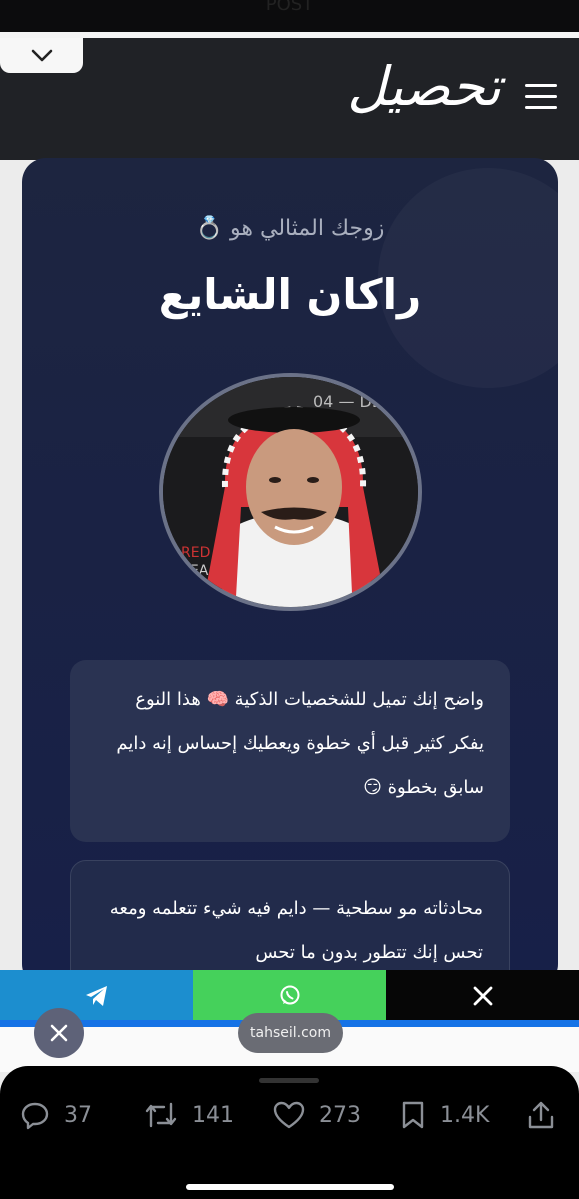 The width and height of the screenshot is (579, 1199). Describe the element at coordinates (290, 294) in the screenshot. I see `result-name: راكان الشايع` at that location.